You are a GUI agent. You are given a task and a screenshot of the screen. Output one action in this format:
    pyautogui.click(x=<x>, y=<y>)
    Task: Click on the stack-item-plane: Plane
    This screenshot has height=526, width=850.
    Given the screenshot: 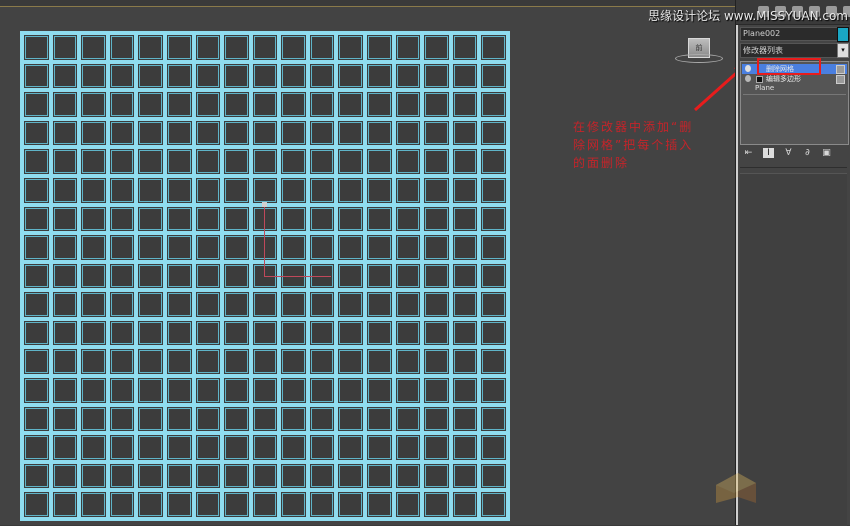 What is the action you would take?
    pyautogui.click(x=764, y=88)
    